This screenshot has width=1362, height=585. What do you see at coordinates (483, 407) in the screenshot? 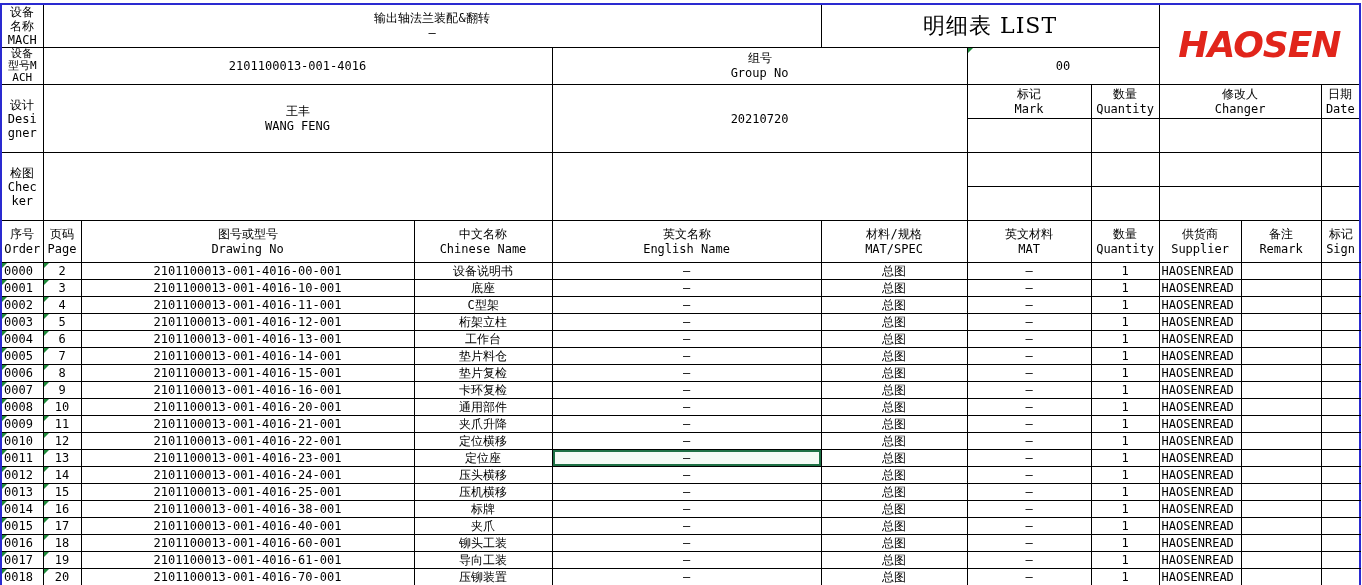
I see `chinese-name-cell: 通用部件` at bounding box center [483, 407].